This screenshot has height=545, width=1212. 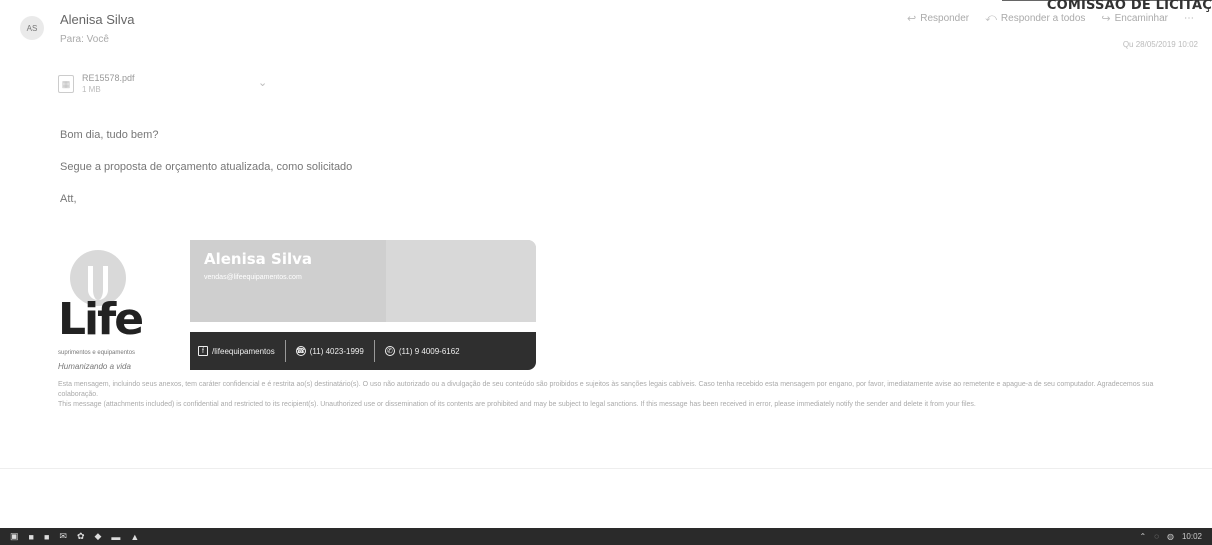 I want to click on app-icon: ▬, so click(x=115, y=537).